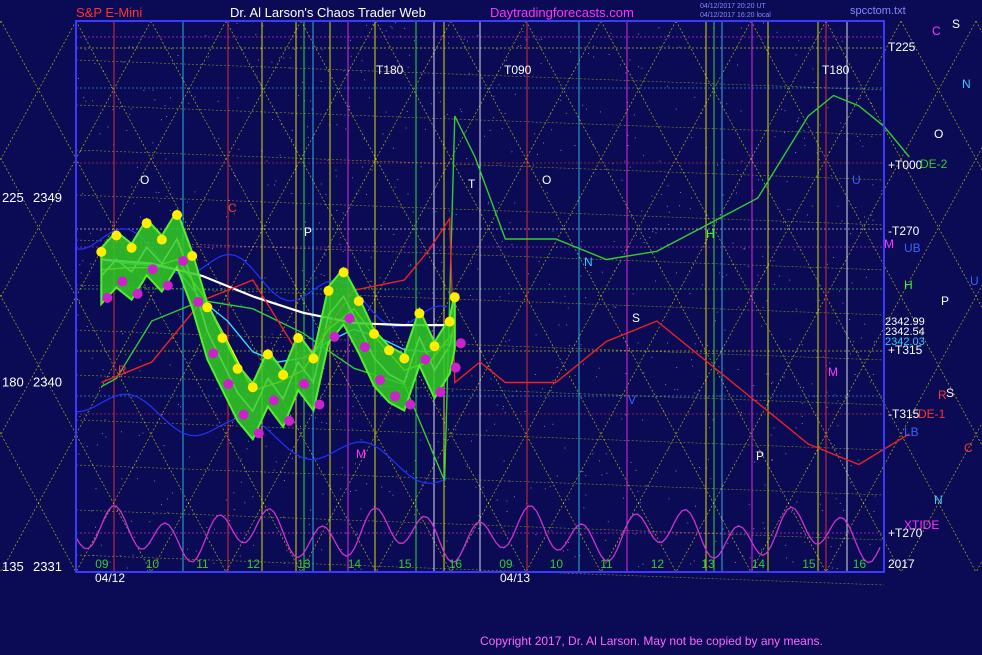 The height and width of the screenshot is (655, 982). Describe the element at coordinates (13, 197) in the screenshot. I see `y-tick-label-left: 225` at that location.